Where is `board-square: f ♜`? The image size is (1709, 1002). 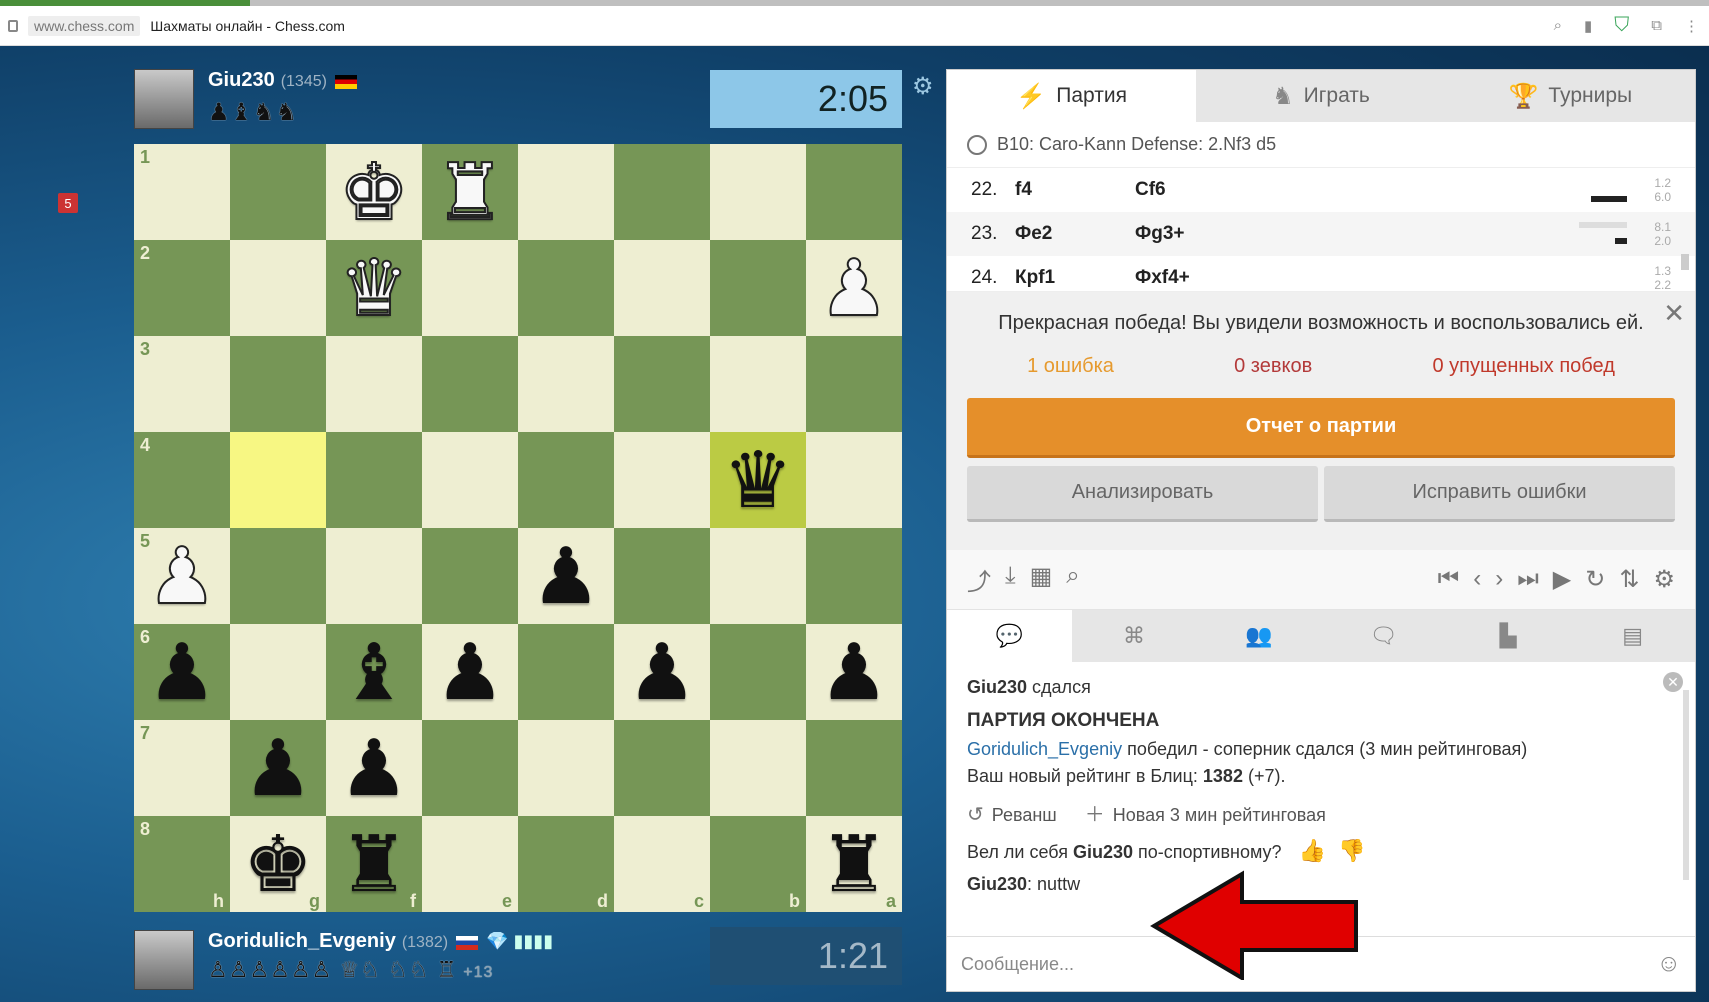
board-square: f ♜ is located at coordinates (374, 864).